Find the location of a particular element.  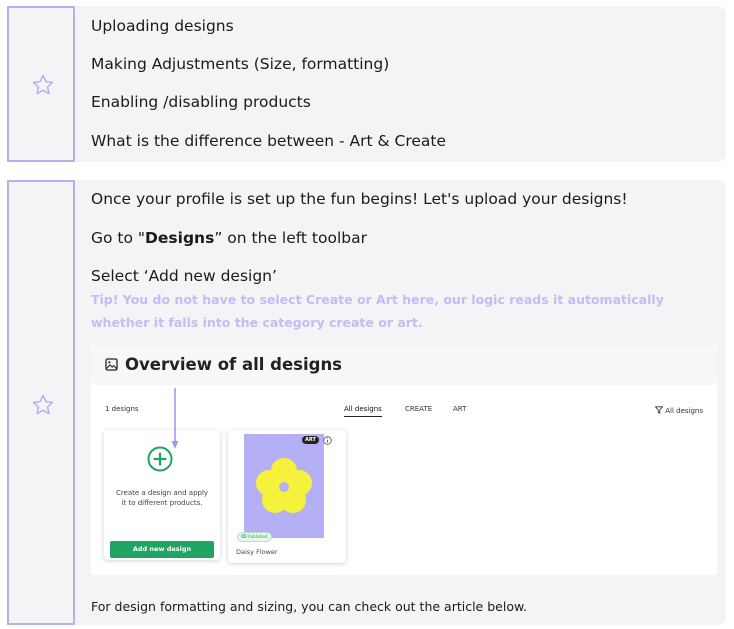

design-thumbnail is located at coordinates (284, 486).